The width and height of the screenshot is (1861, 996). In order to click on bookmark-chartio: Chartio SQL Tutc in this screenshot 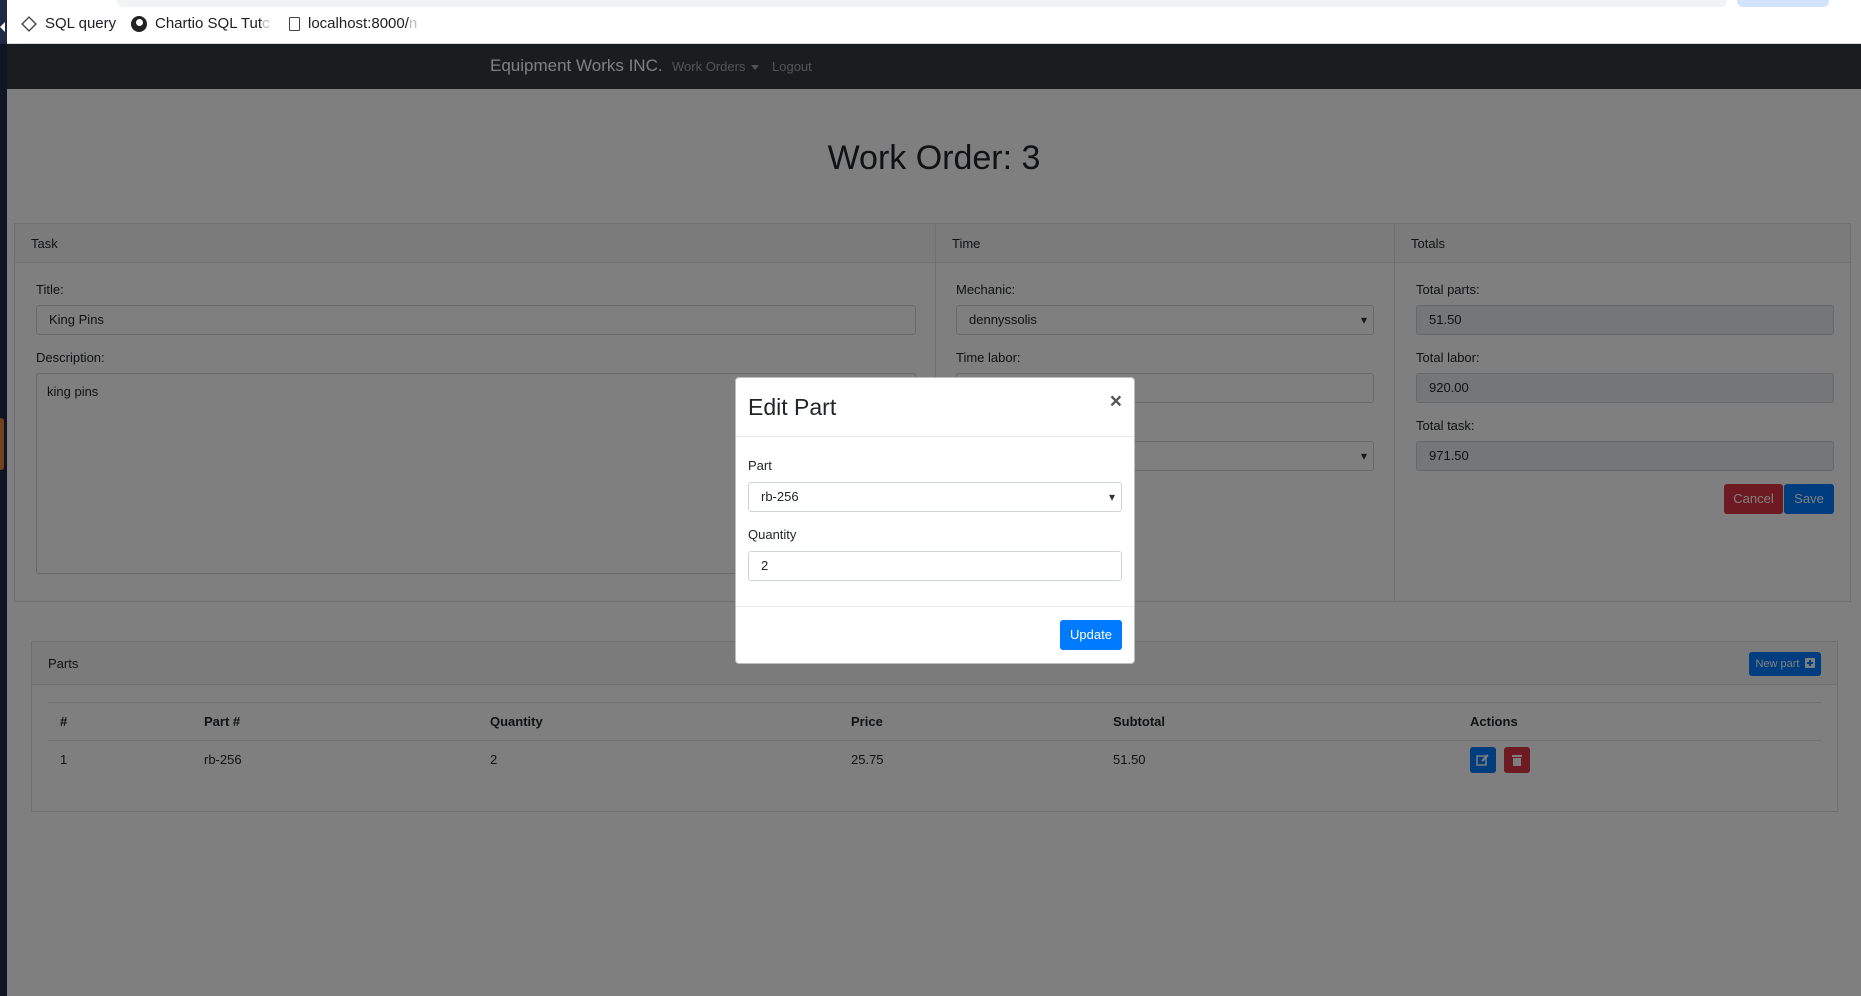, I will do `click(200, 23)`.